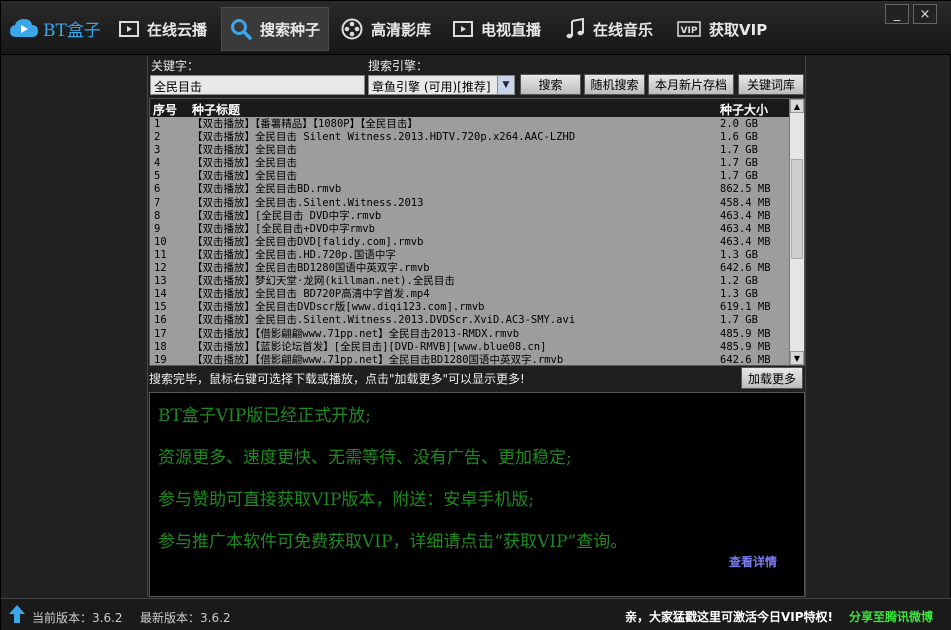 Image resolution: width=951 pixels, height=630 pixels. Describe the element at coordinates (346, 500) in the screenshot. I see `promo-line-3: 参与赞助可直接获取VIP版本，附送：安卓手机版;` at that location.